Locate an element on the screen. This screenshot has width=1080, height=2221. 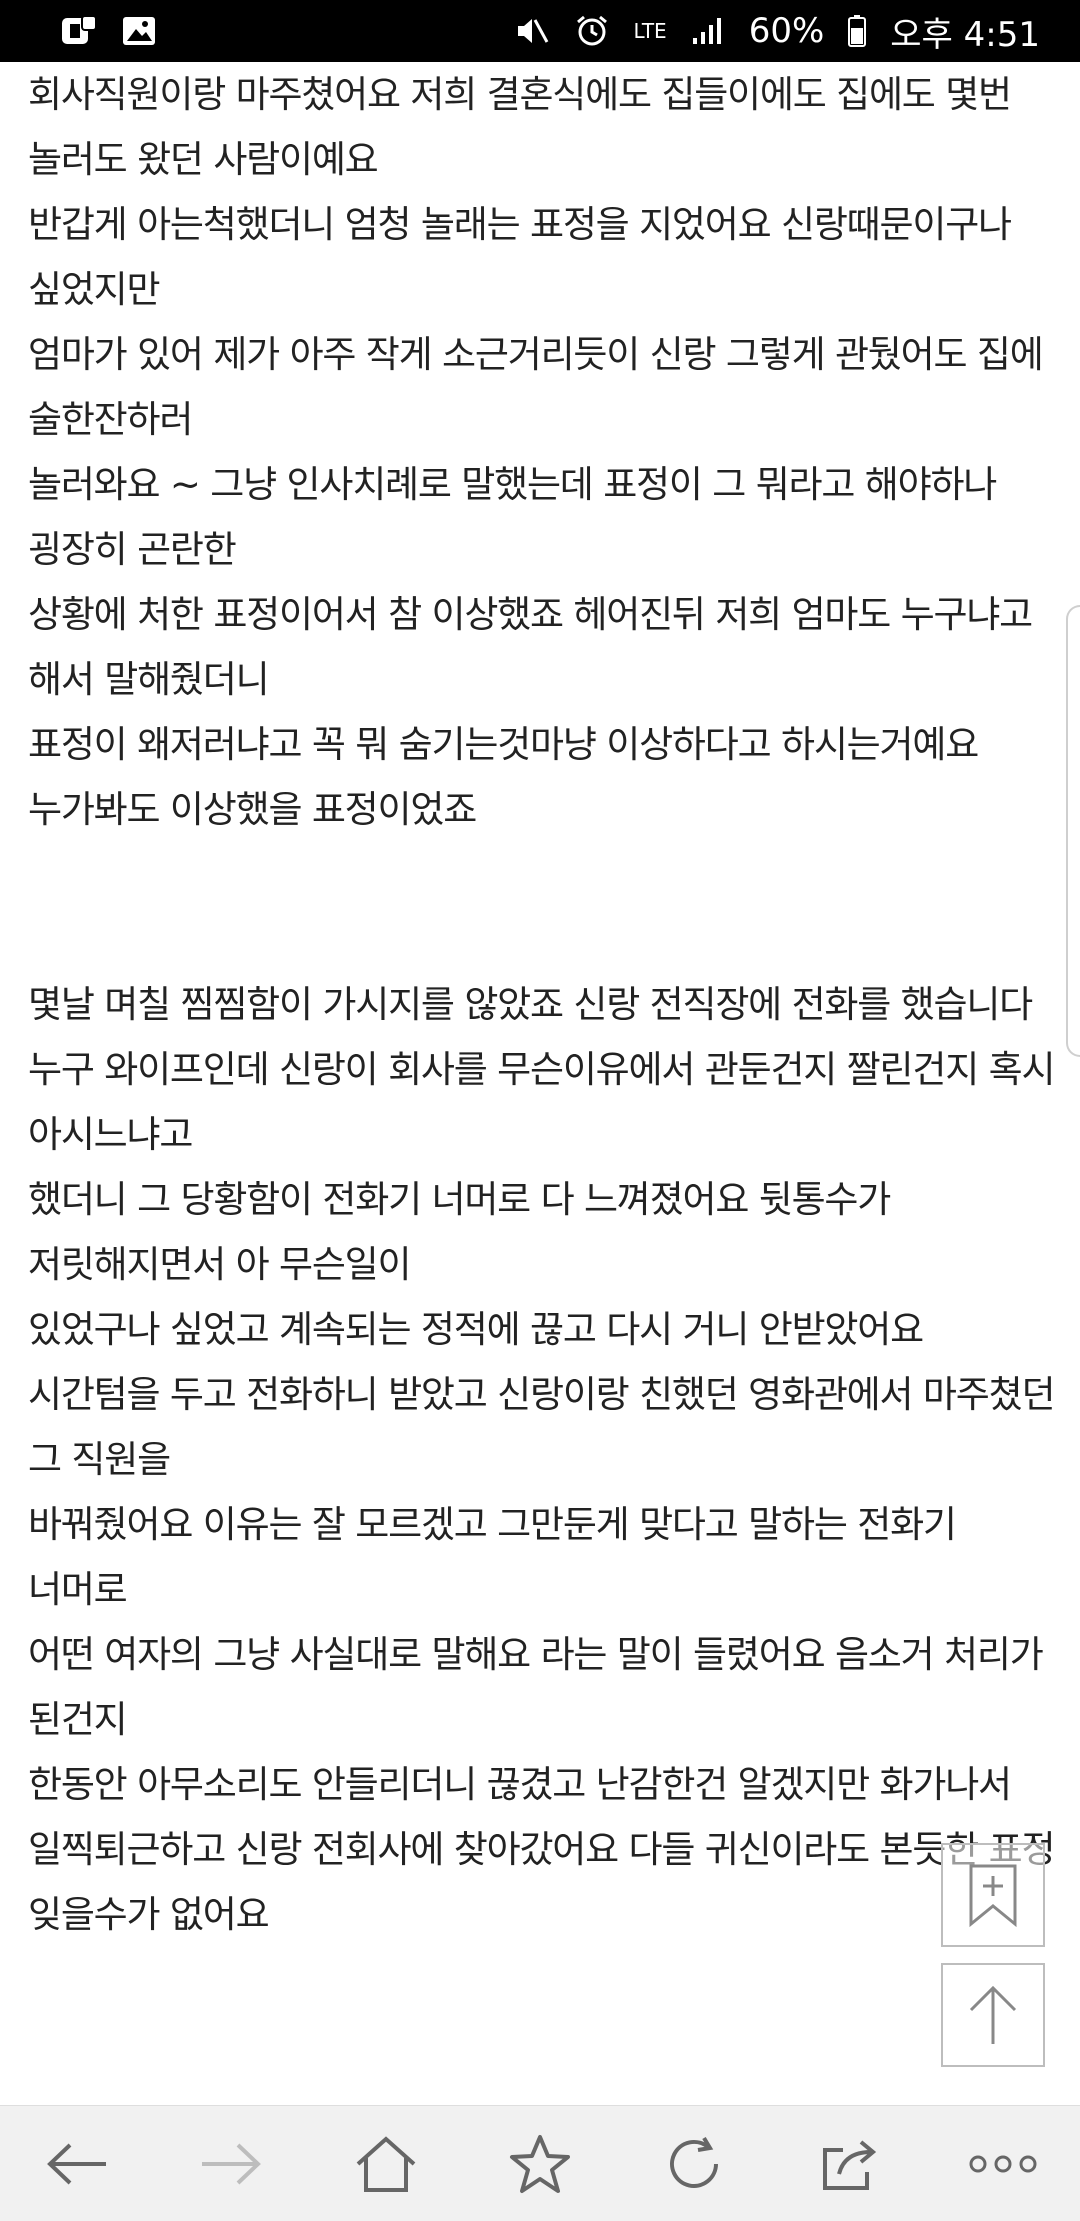
paragraph: 바꿔줬어요 이유는 잘 모르겠고 그만둔게 맞다고 말하는 전화기 너머로 is located at coordinates (492, 1557).